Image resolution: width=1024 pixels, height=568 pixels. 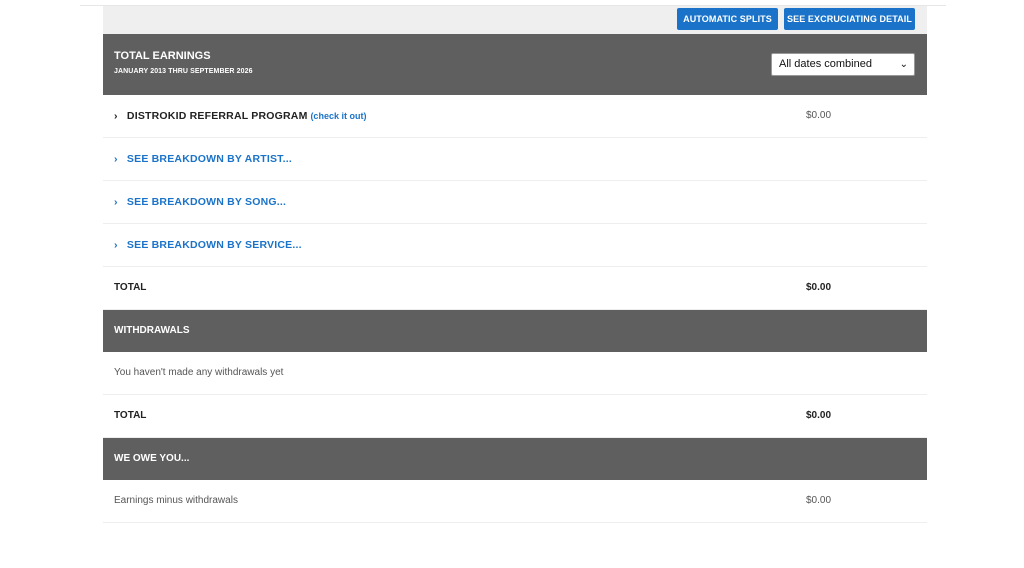 I want to click on withdrawals-empty-row: You haven't made any withdrawals yet, so click(x=515, y=373).